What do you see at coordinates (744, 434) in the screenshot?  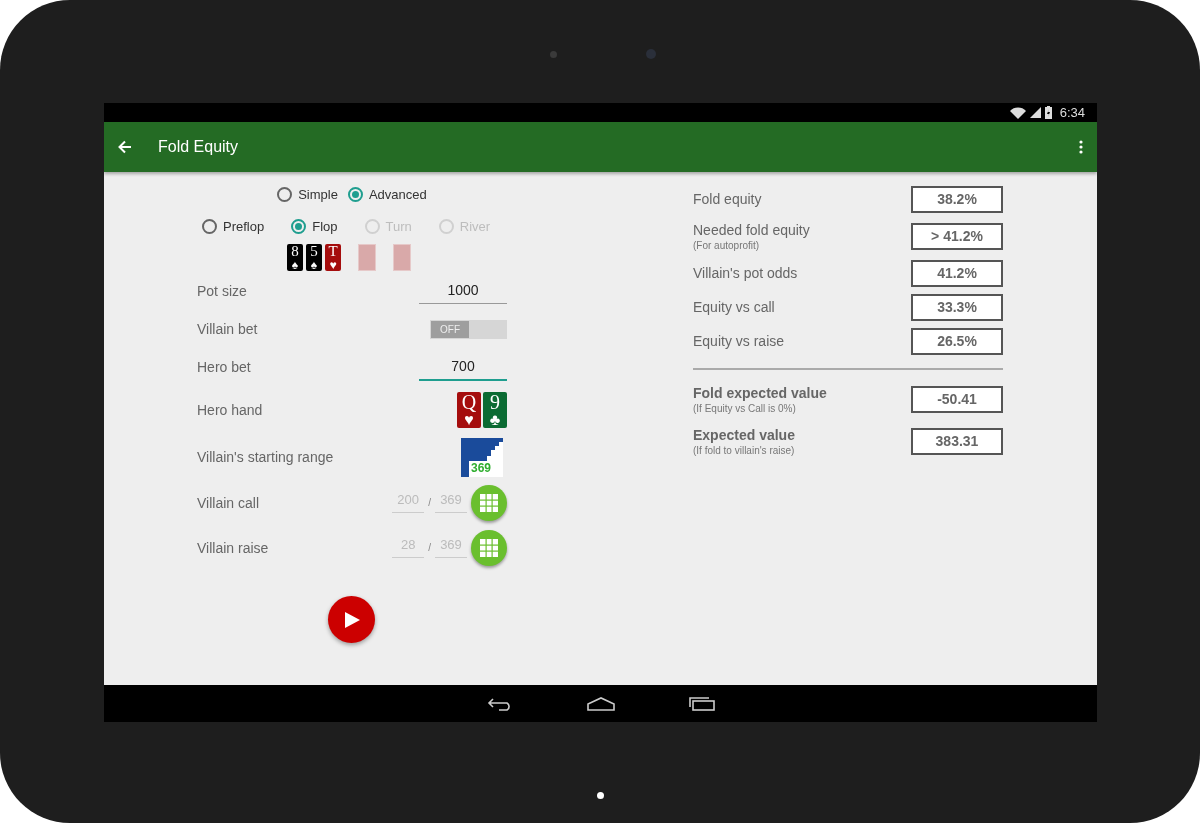 I see `result-label: Expected value` at bounding box center [744, 434].